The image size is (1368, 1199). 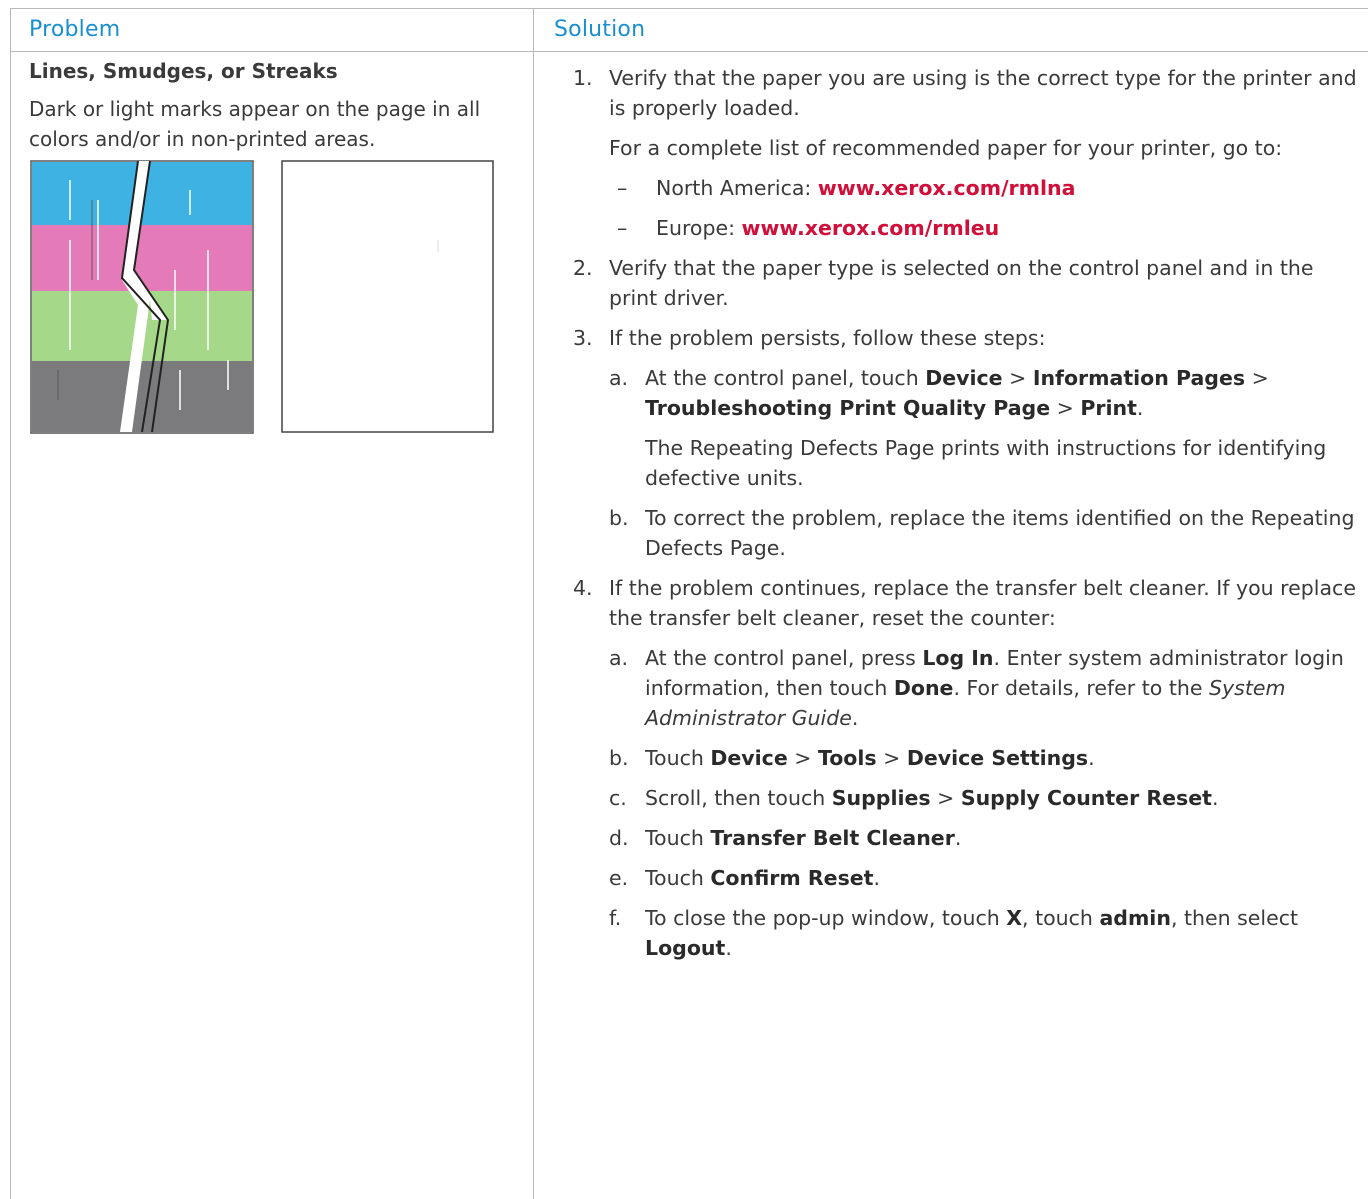 What do you see at coordinates (997, 758) in the screenshot?
I see `ui-term: Device Settings` at bounding box center [997, 758].